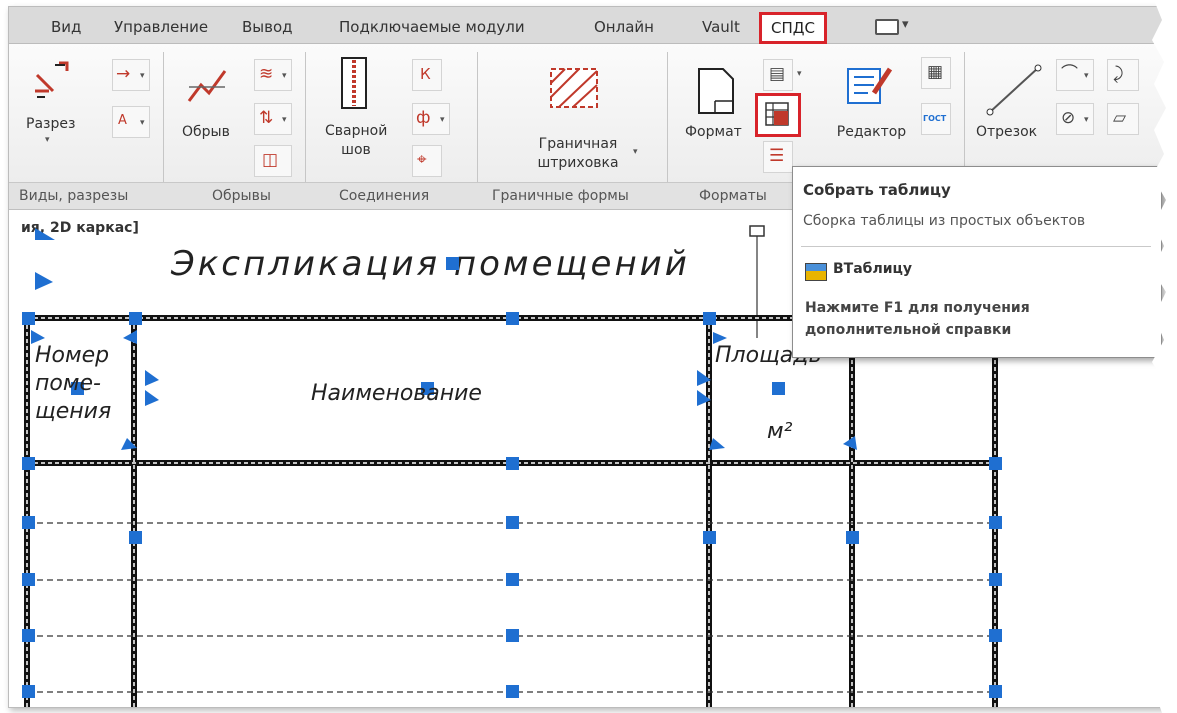  What do you see at coordinates (778, 157) in the screenshot?
I see `table-list-button: ☰` at bounding box center [778, 157].